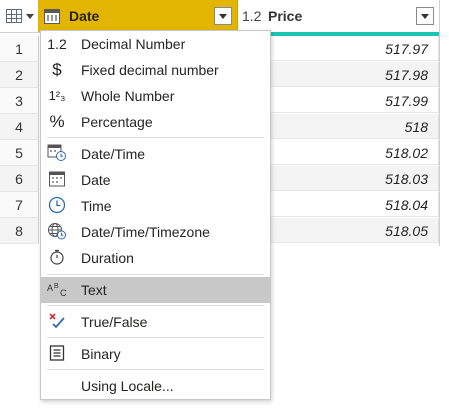 The height and width of the screenshot is (410, 449). I want to click on clock-icon, so click(57, 206).